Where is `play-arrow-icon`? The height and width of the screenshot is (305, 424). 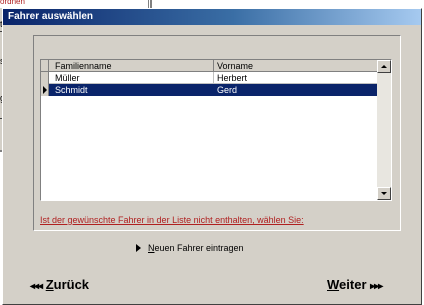
play-arrow-icon is located at coordinates (138, 248).